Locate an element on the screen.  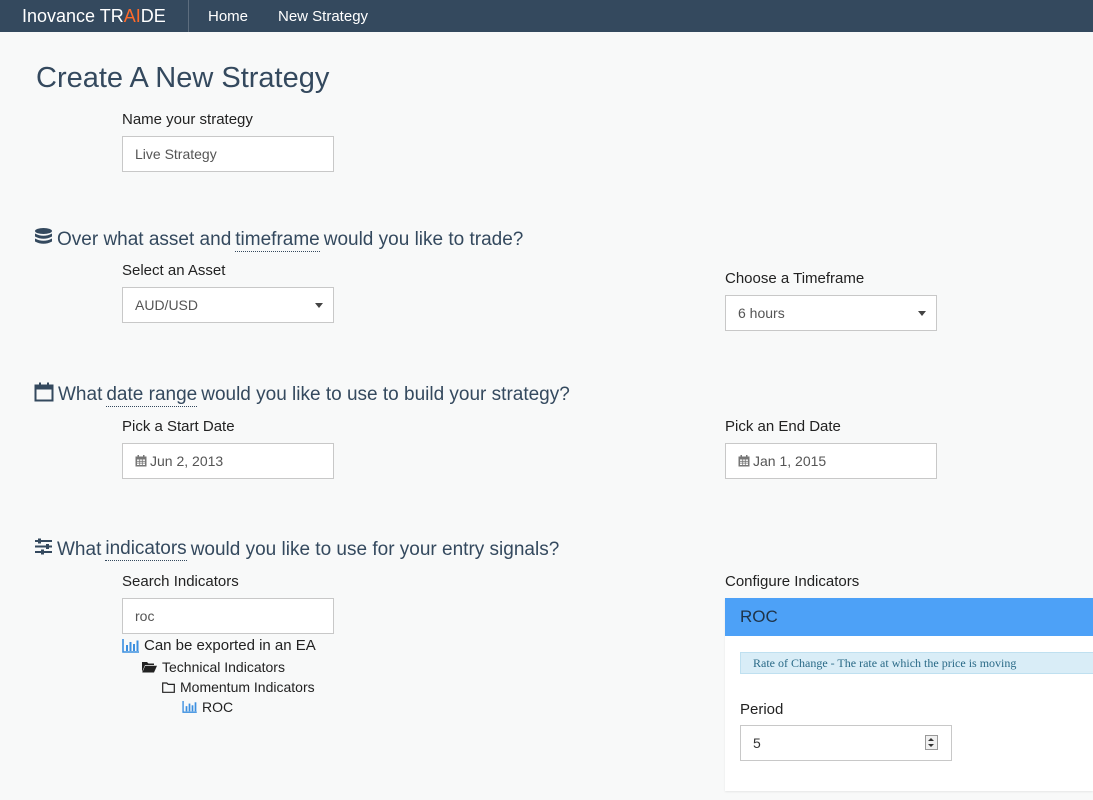
asset-label: Select an Asset is located at coordinates (174, 270).